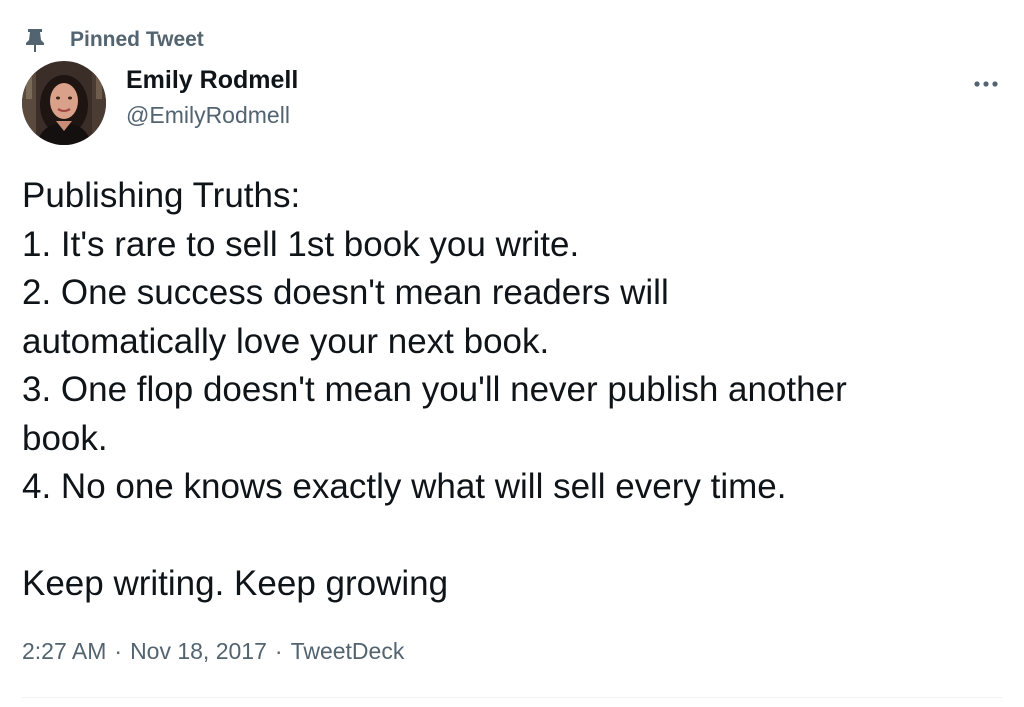  Describe the element at coordinates (348, 651) in the screenshot. I see `tweet-source-link: TweetDeck` at that location.